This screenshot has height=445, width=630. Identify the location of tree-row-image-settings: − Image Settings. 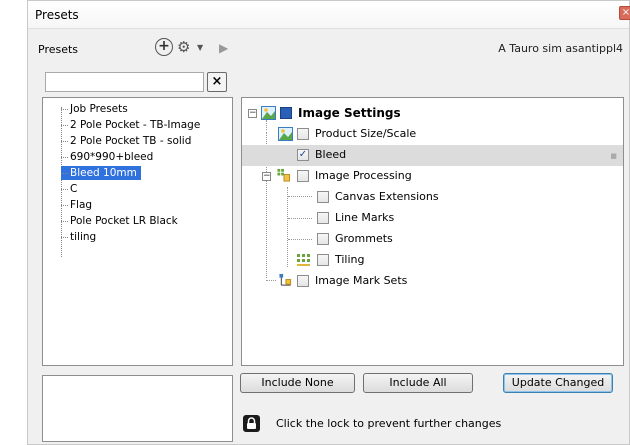
(432, 113).